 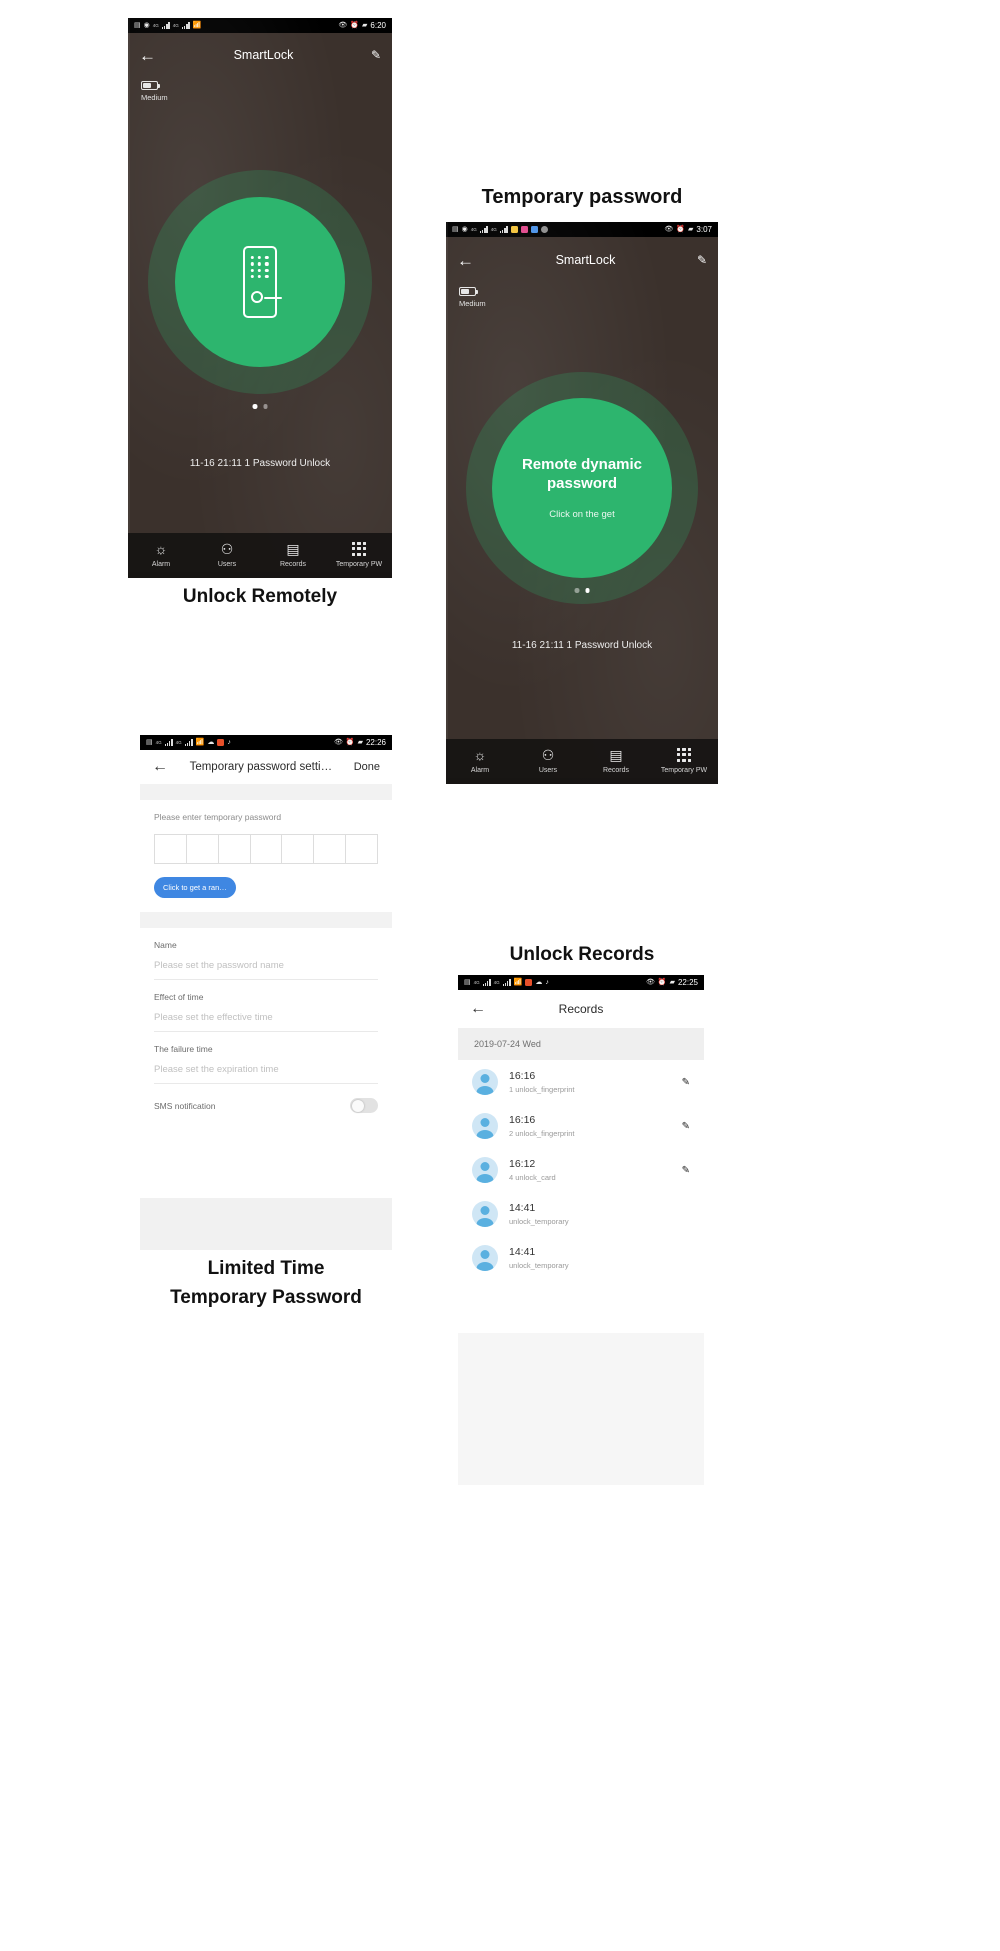 I want to click on remote-dynamic-password-button: Remote dynamic password Click on the get, so click(x=582, y=488).